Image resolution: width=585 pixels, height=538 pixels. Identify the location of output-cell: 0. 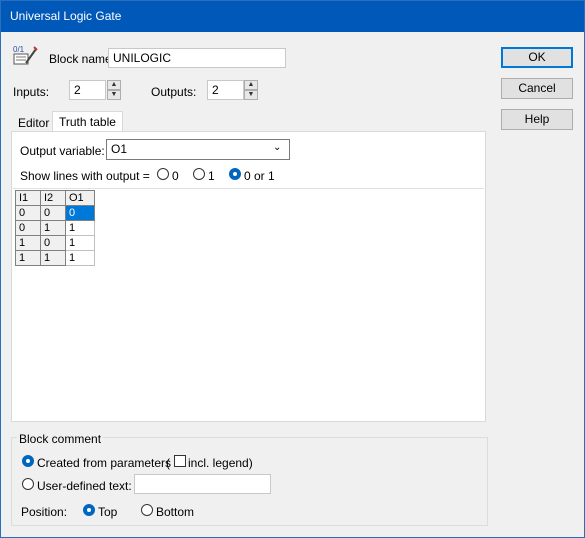
(80, 213).